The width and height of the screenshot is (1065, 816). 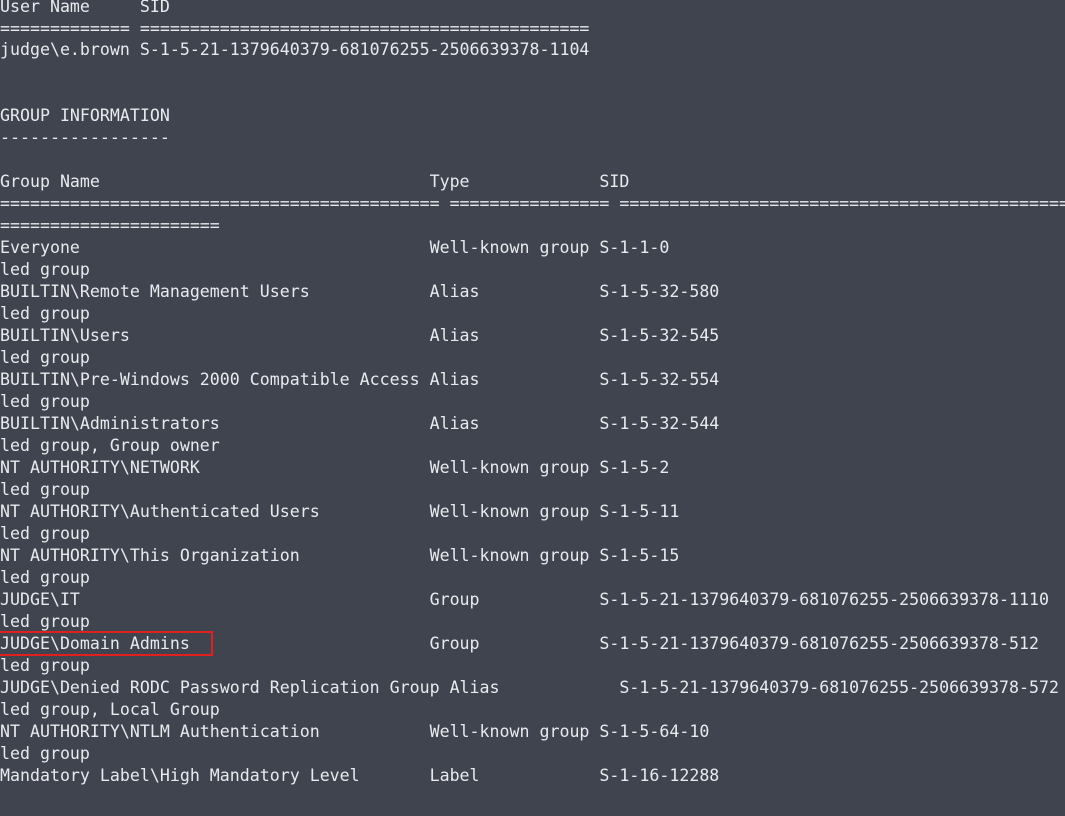 I want to click on group-attributes-line: led group, Local Group, so click(x=110, y=709).